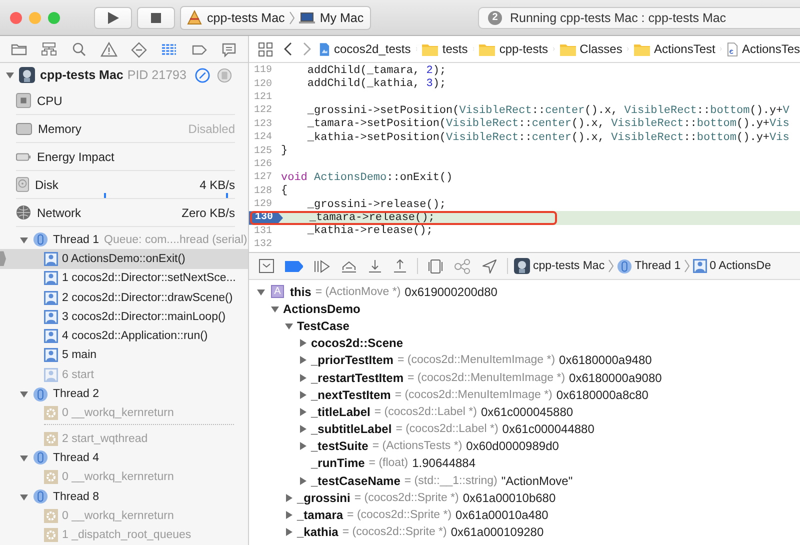  What do you see at coordinates (559, 266) in the screenshot?
I see `path-crumb: cpp-tests Mac` at bounding box center [559, 266].